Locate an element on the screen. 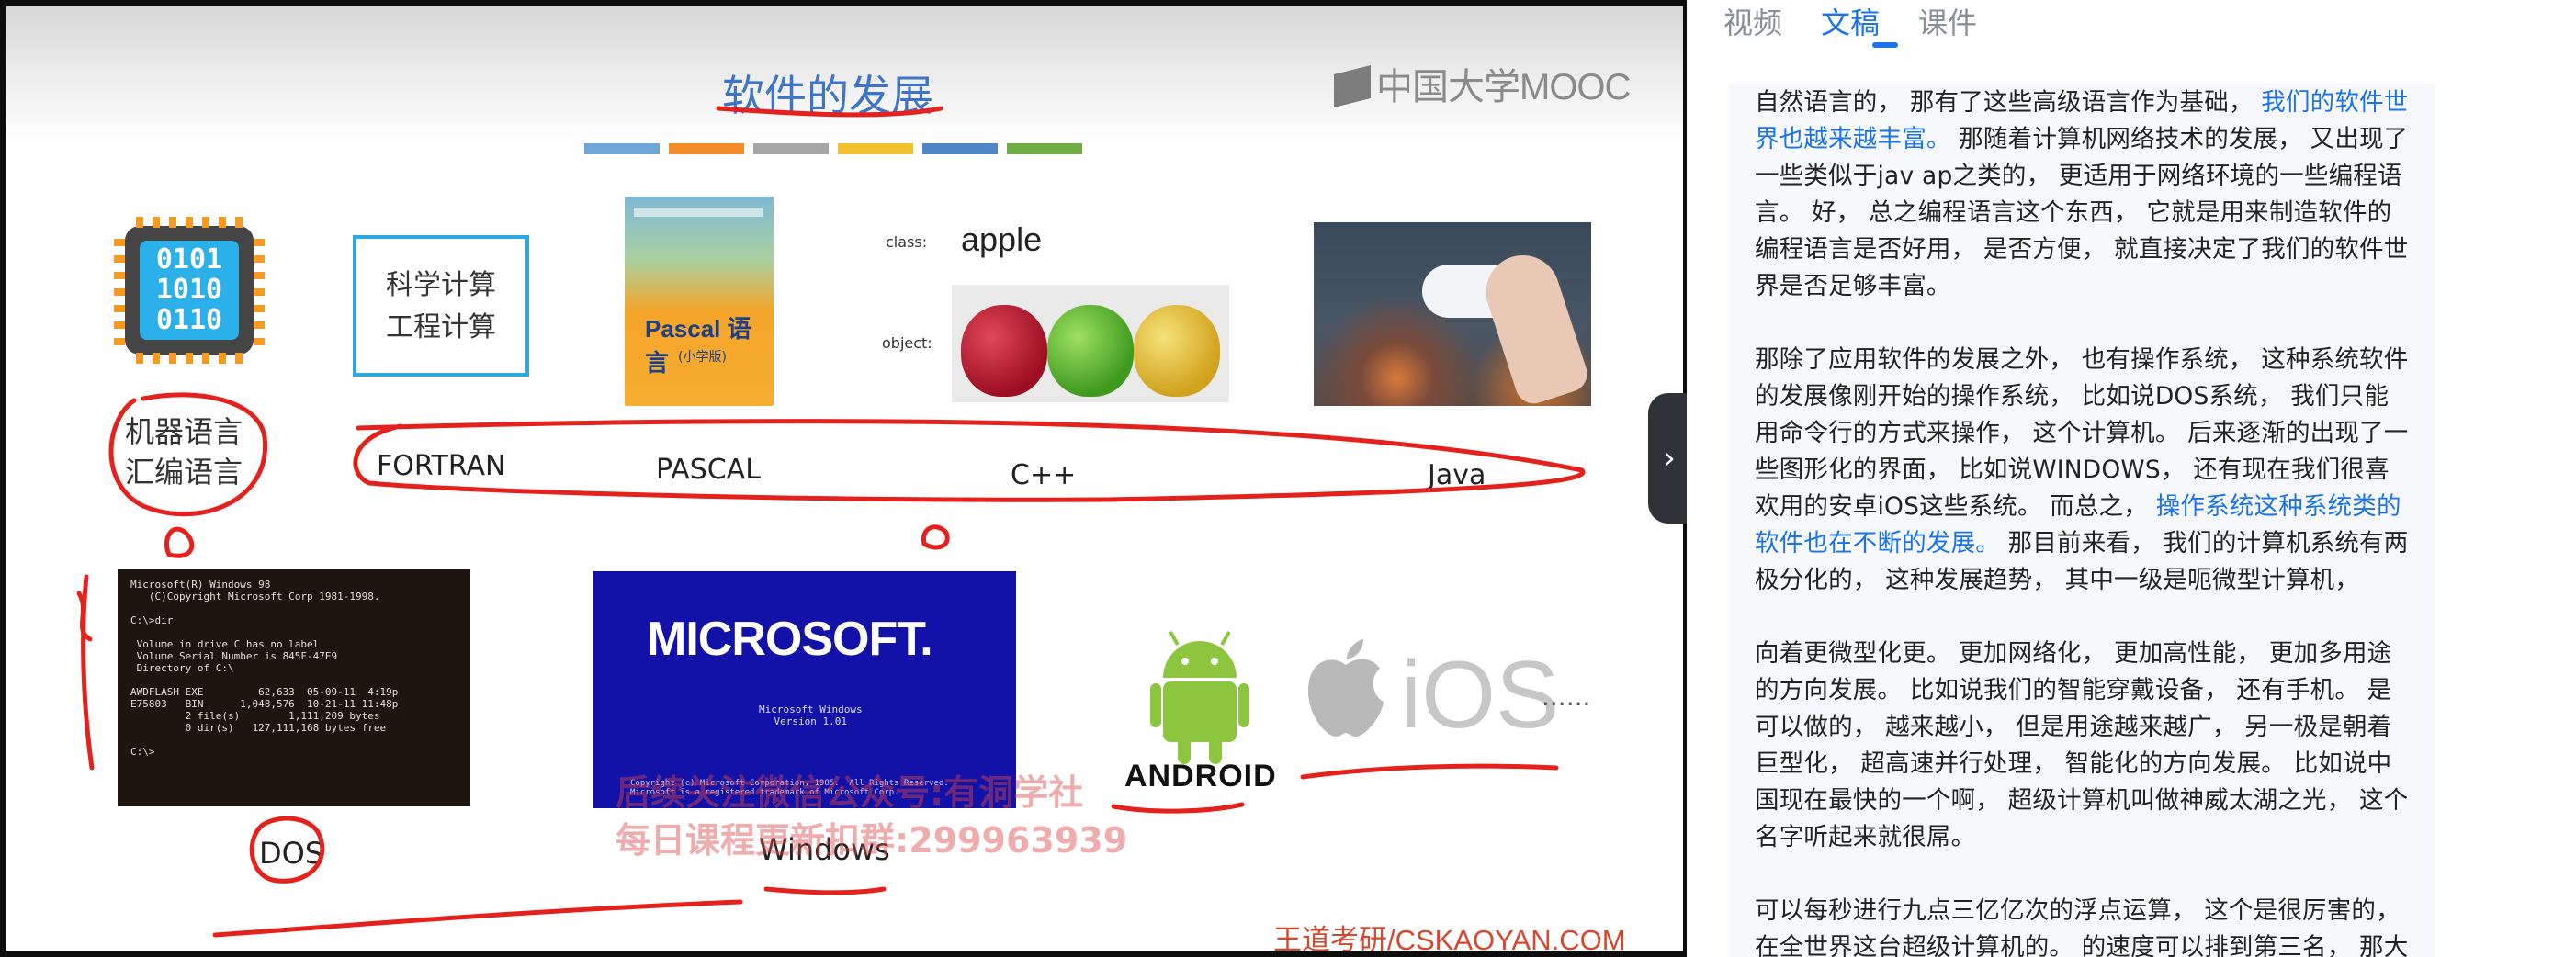 This screenshot has width=2576, height=957. watermark-line: 后续关注微信公众号:有洞学社 is located at coordinates (850, 792).